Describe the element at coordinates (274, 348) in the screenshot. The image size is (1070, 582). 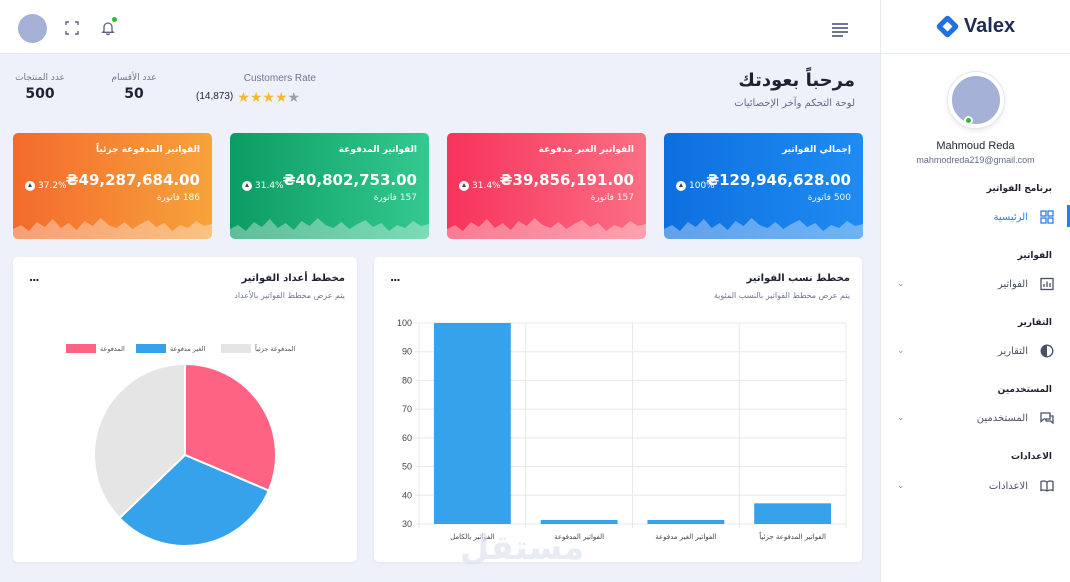
I see `legend-label: المدفوعة جزئياً` at that location.